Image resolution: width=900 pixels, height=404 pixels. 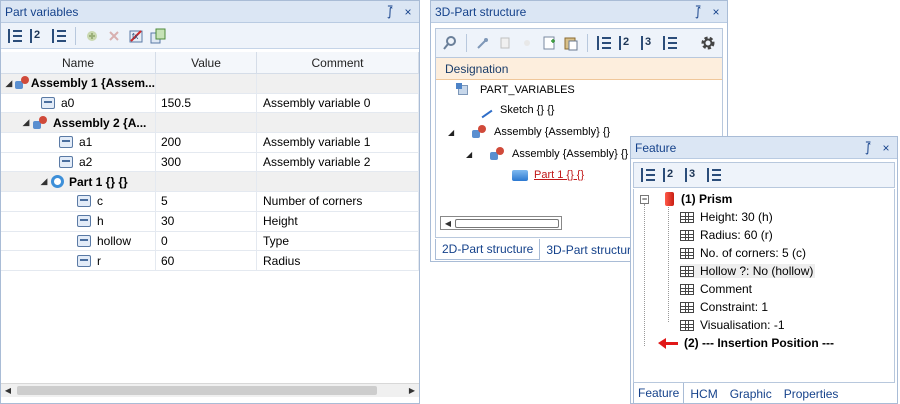 I want to click on paste-button, so click(x=571, y=43).